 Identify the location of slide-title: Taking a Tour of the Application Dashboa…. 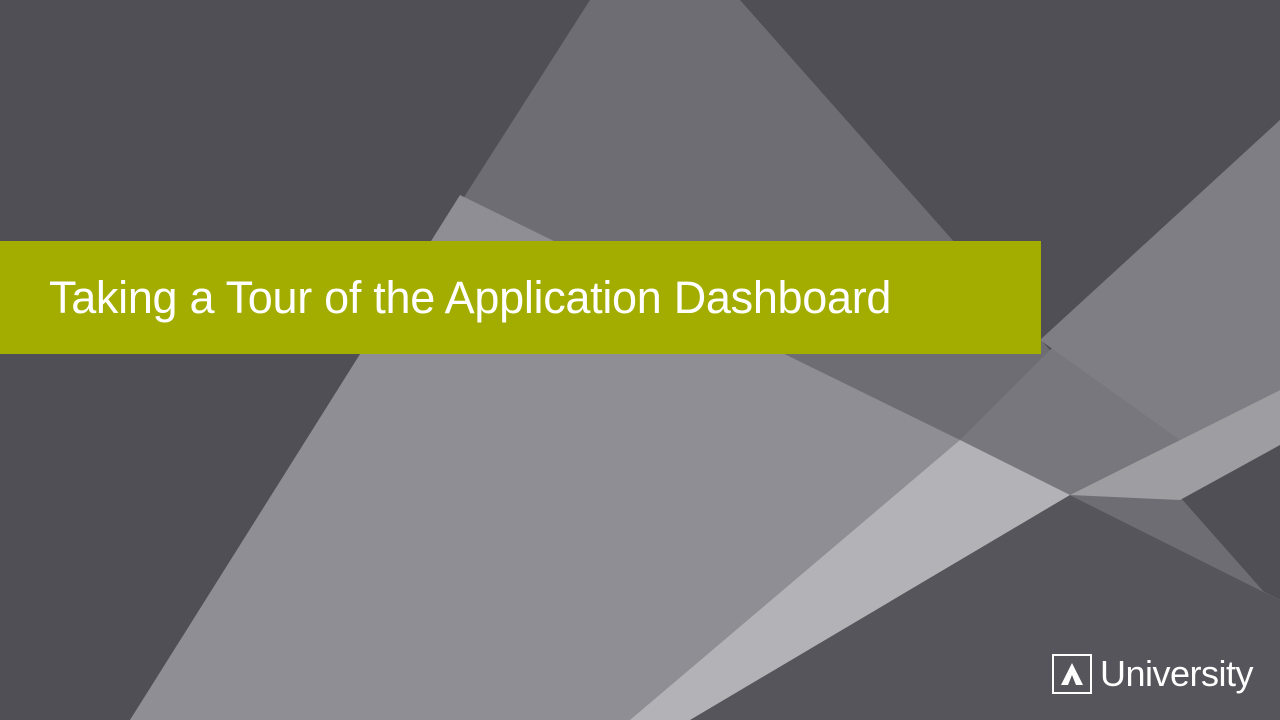
(470, 297).